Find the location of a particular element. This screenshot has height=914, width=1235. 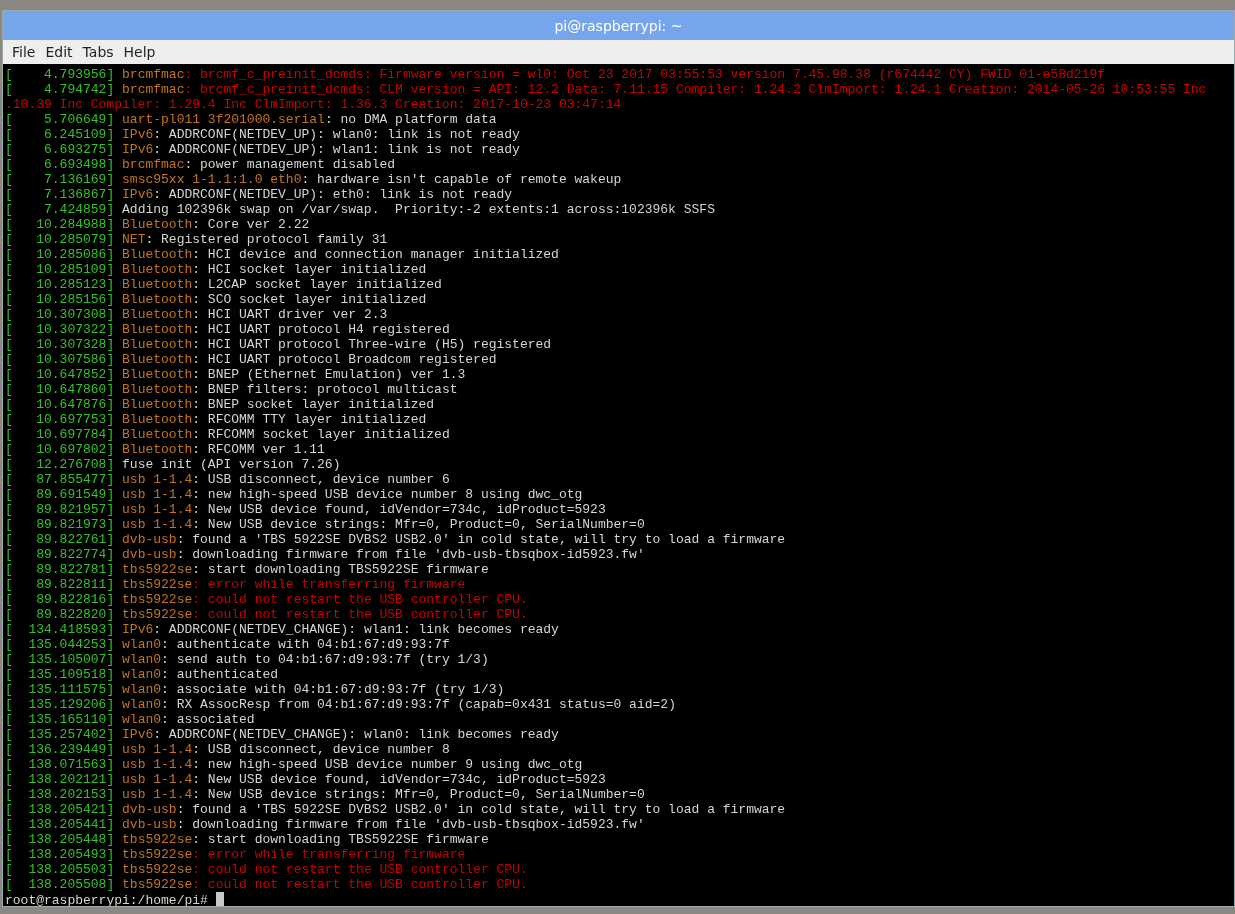

log-source: uart-pl011 3f201000.serial is located at coordinates (223, 119).